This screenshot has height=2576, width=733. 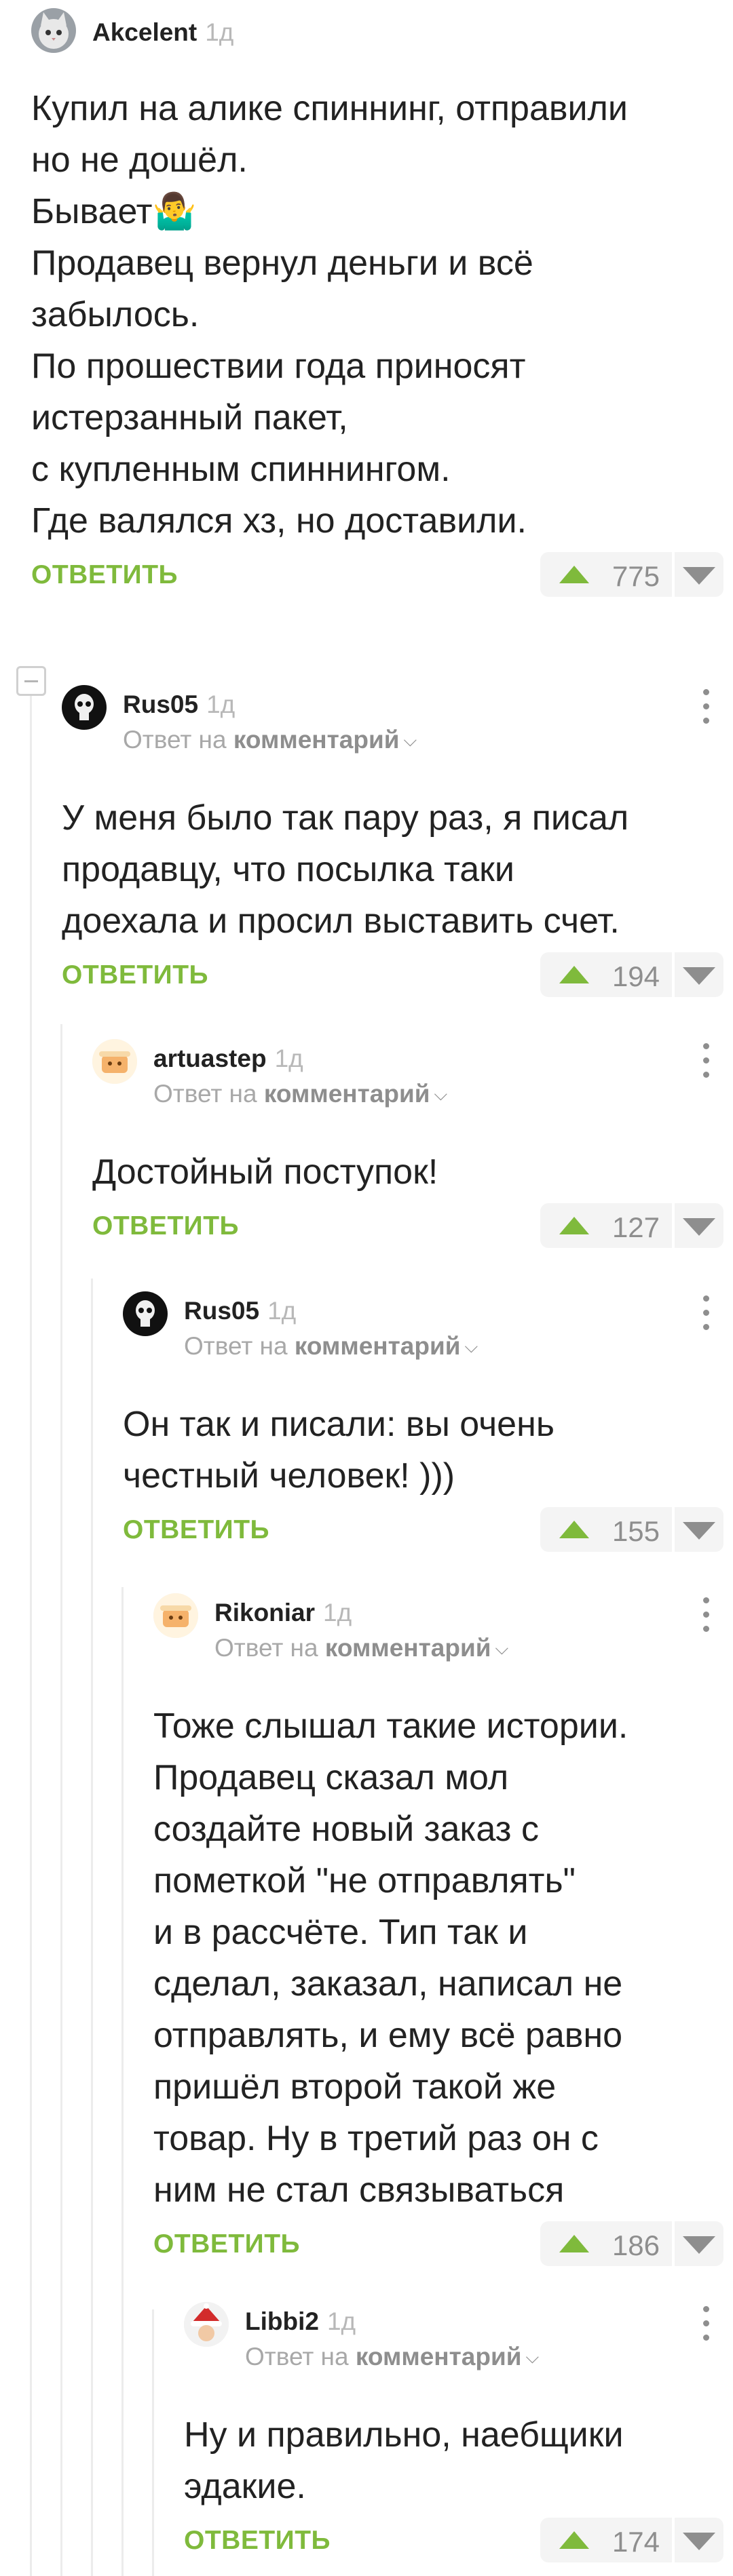 I want to click on comment-score: 174, so click(x=636, y=2542).